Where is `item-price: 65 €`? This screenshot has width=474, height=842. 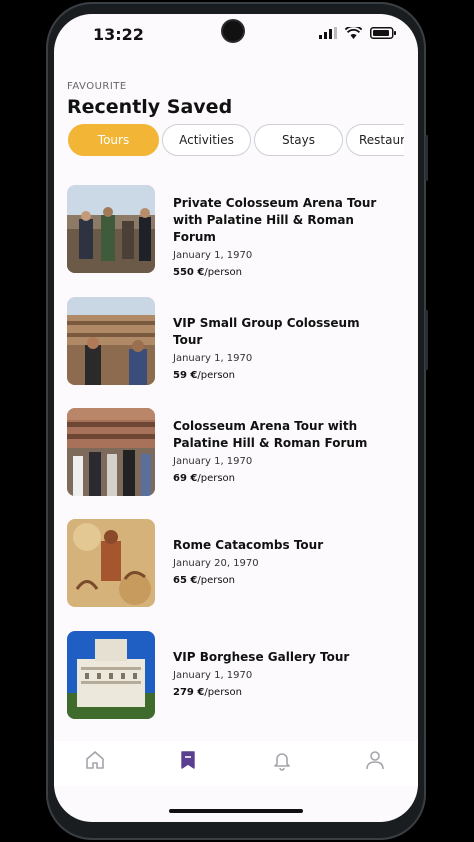 item-price: 65 € is located at coordinates (185, 580).